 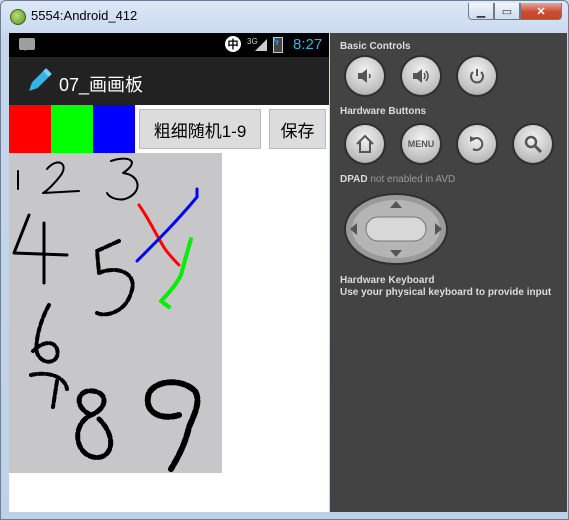 I want to click on android-emulator-icon, so click(x=18, y=17).